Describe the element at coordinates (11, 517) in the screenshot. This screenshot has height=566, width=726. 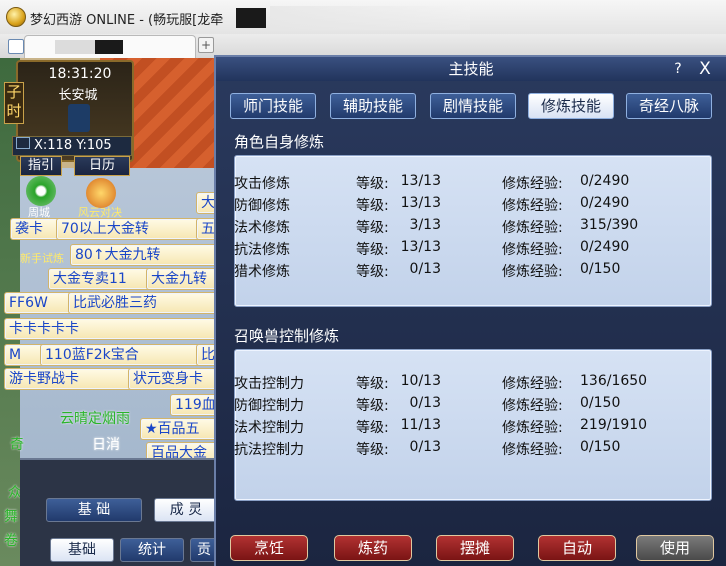
I see `player-name-label: 舞` at that location.